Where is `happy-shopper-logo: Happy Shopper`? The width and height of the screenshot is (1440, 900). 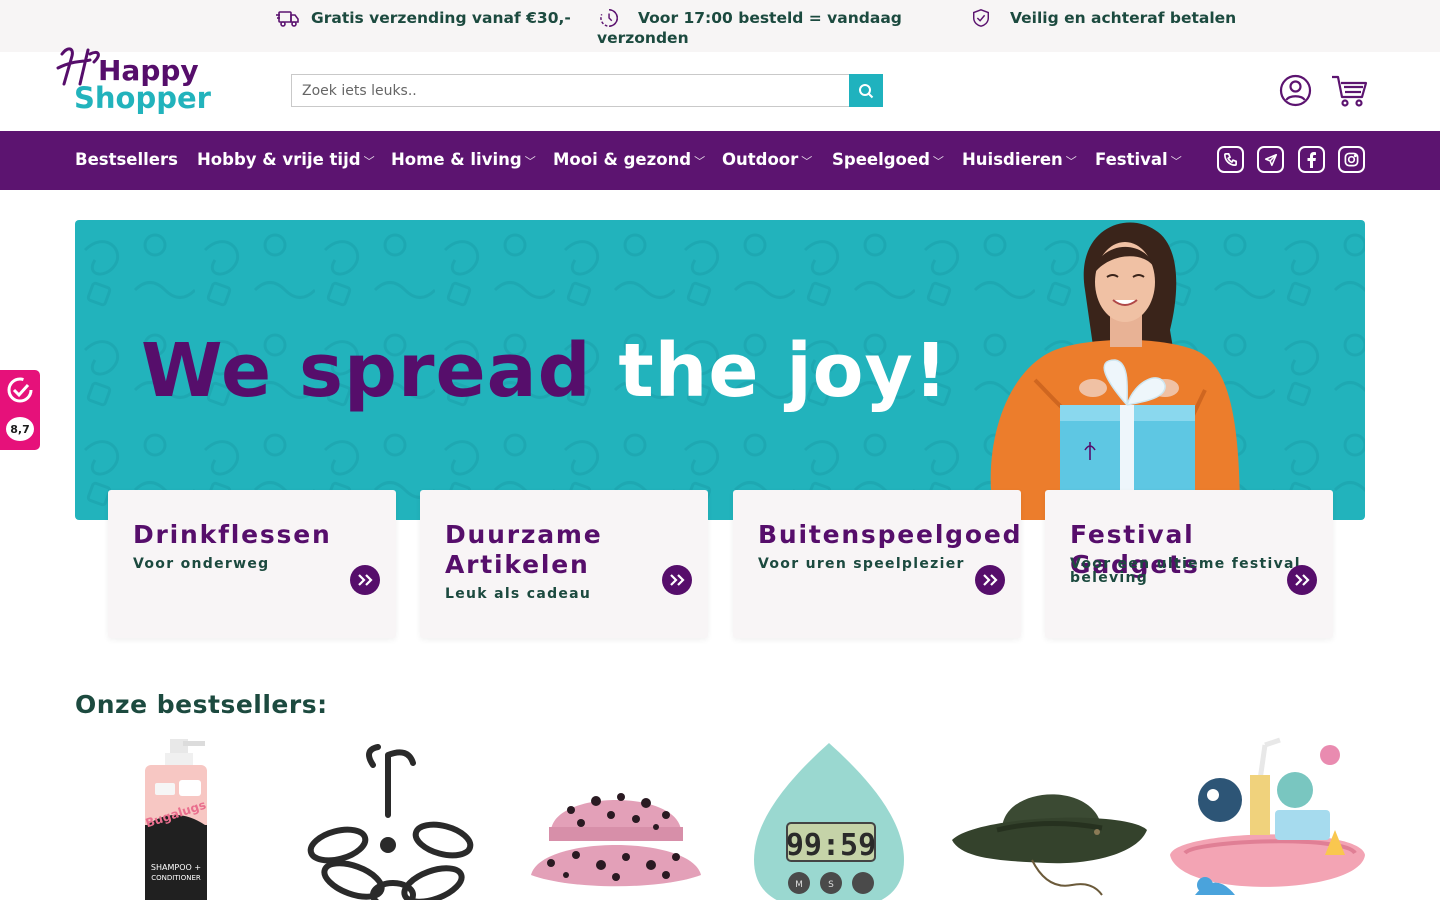
happy-shopper-logo: Happy Shopper is located at coordinates (134, 69).